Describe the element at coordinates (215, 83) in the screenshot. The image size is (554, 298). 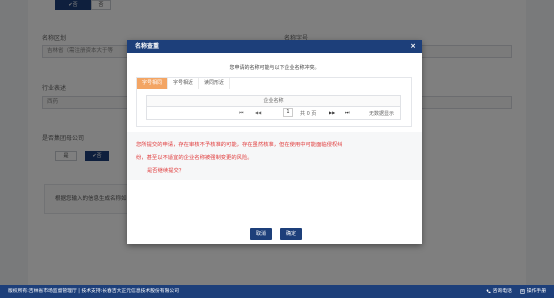
I see `tab-homophone: 读同形近` at that location.